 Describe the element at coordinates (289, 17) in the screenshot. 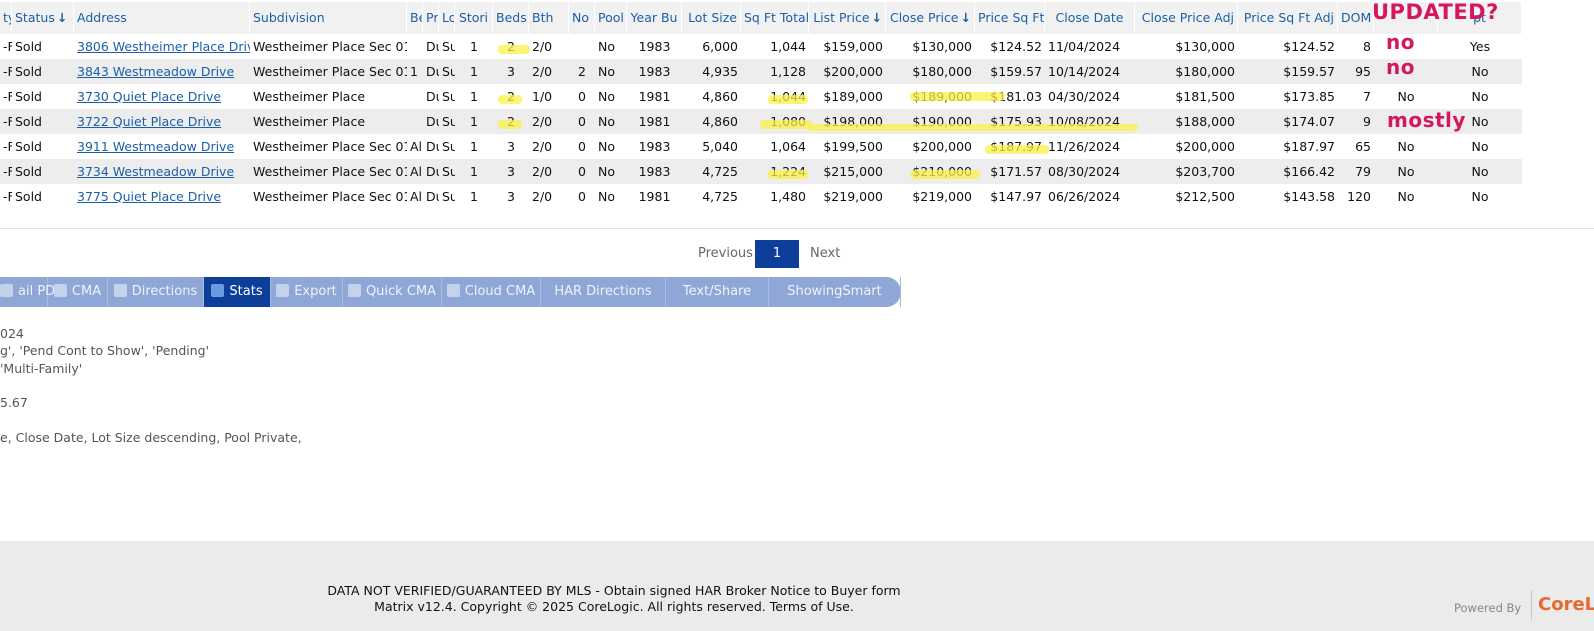

I see `column-header-label: Subdivision` at that location.